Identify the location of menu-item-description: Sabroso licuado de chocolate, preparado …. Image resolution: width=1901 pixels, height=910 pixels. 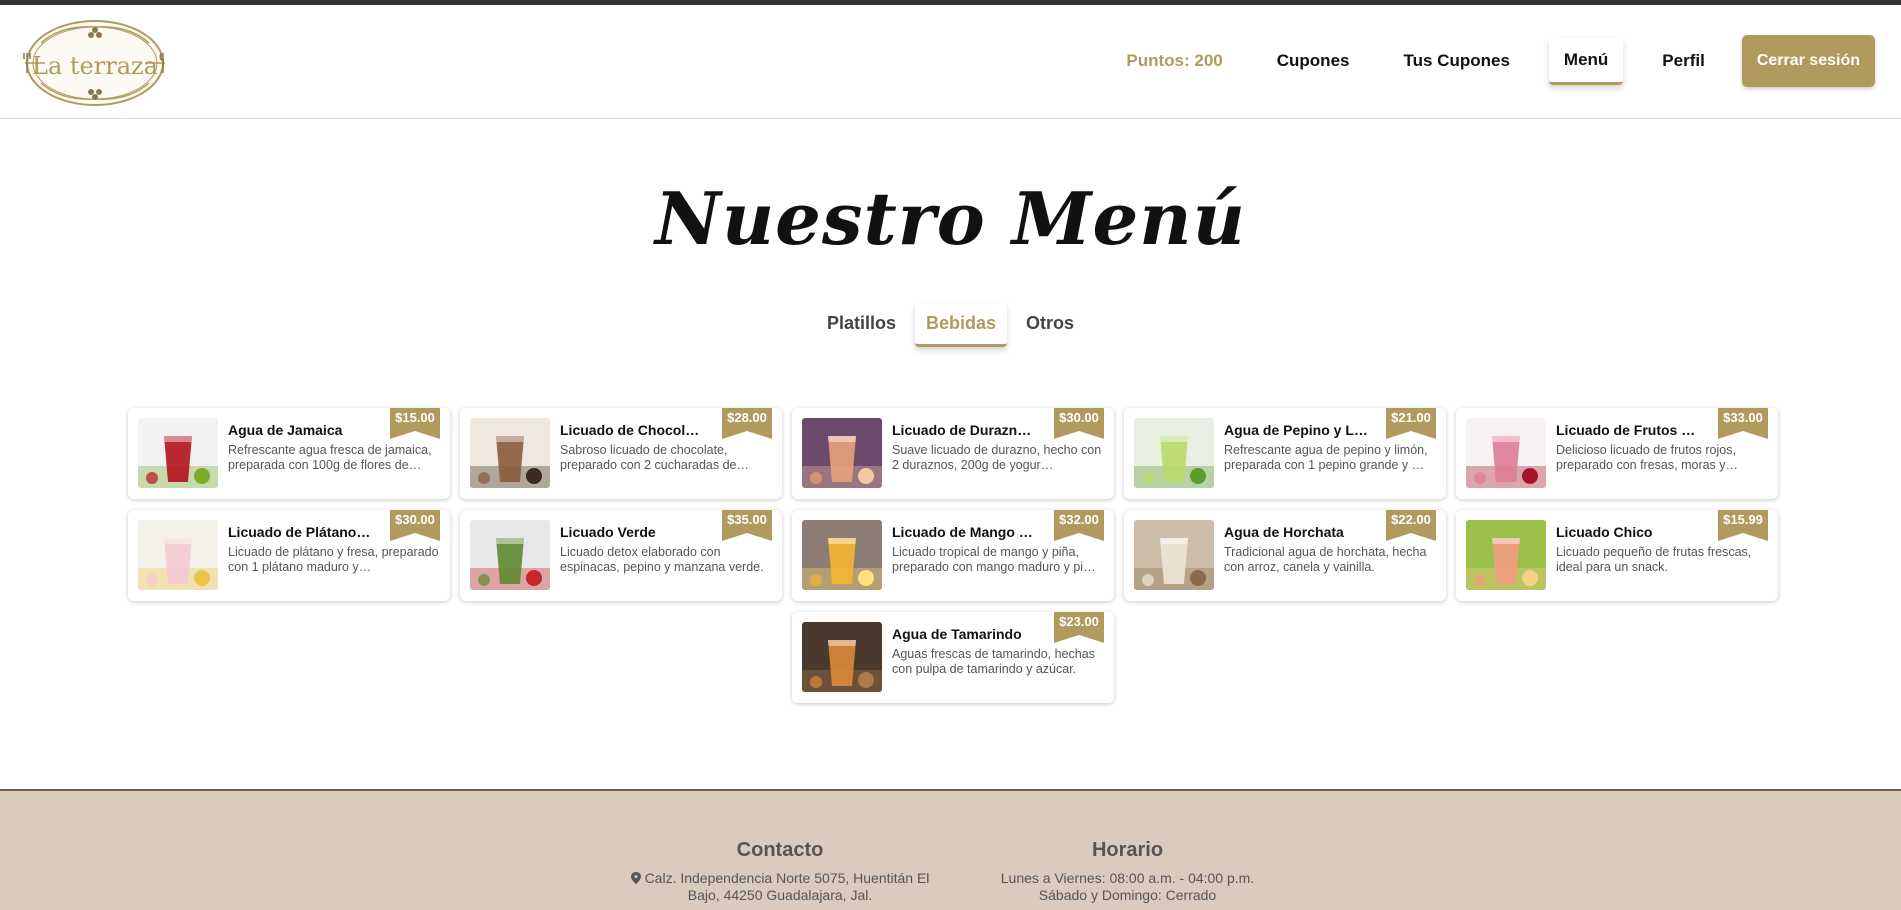
(655, 457).